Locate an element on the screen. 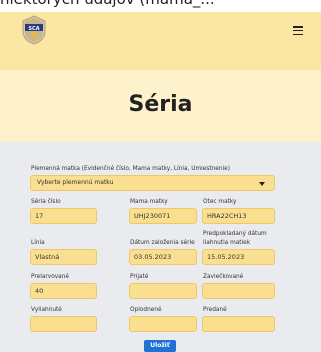  line-input: Vlastná is located at coordinates (63, 257).